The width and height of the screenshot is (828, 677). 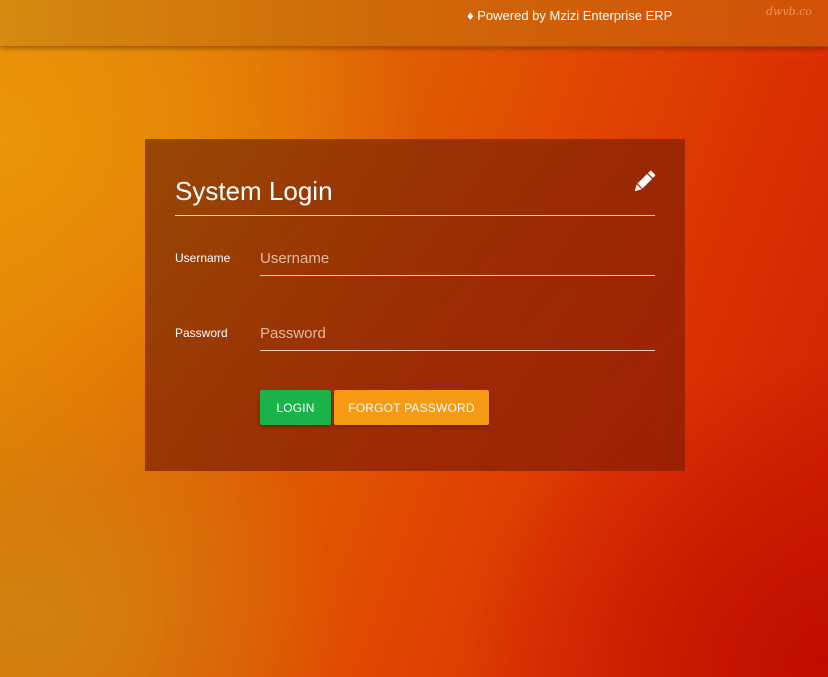 What do you see at coordinates (570, 15) in the screenshot?
I see `powered-by-text: ♦ Powered by Mzizi Enterprise ERP` at bounding box center [570, 15].